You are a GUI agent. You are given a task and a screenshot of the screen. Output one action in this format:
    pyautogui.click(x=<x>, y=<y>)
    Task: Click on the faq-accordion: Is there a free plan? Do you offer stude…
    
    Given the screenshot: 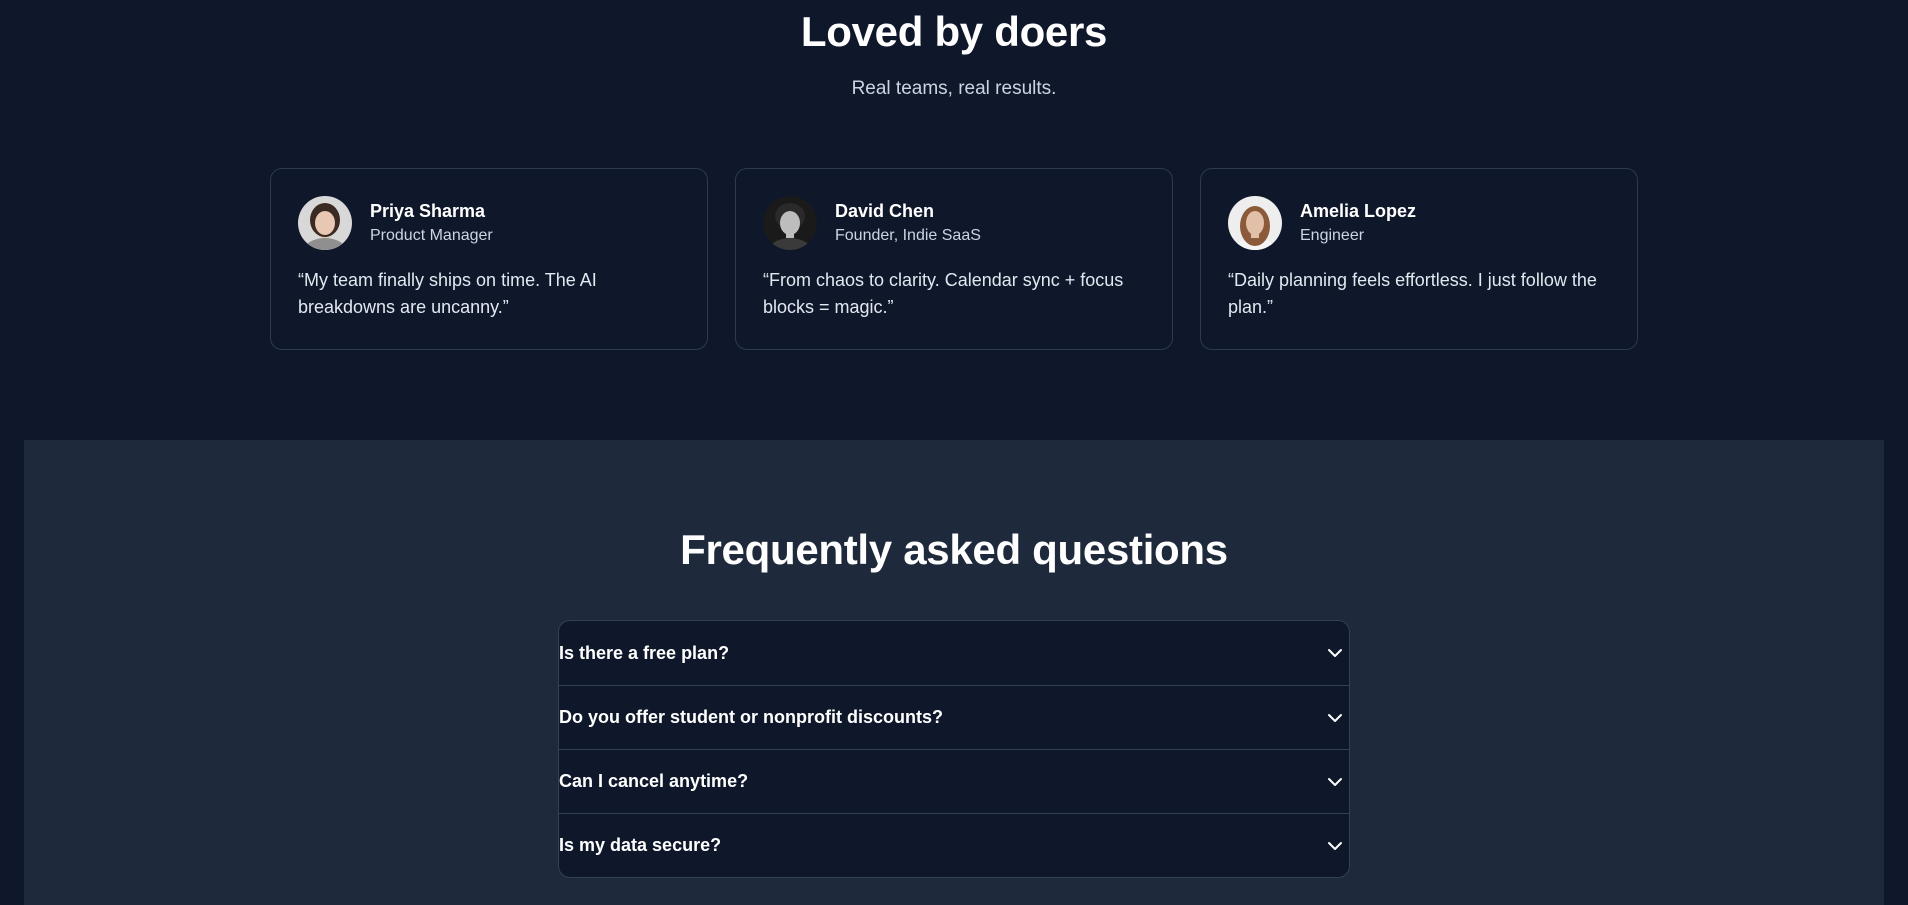 What is the action you would take?
    pyautogui.click(x=954, y=749)
    